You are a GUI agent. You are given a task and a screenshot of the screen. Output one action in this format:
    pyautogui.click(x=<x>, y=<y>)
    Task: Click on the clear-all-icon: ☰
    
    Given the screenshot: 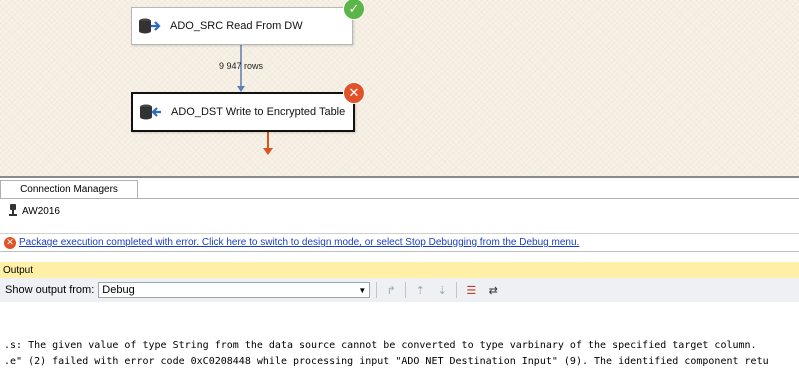 What is the action you would take?
    pyautogui.click(x=471, y=290)
    